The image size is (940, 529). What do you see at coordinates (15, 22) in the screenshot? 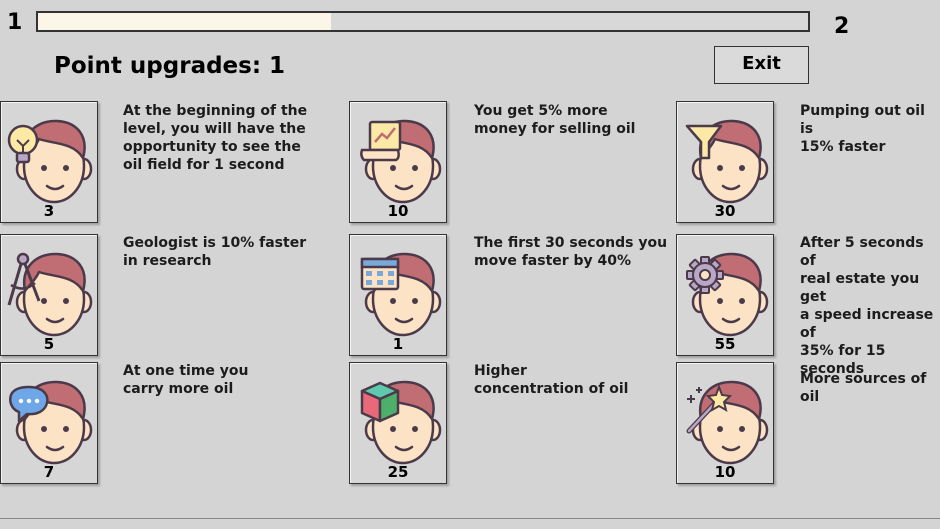
I see `current-level-number: 1` at bounding box center [15, 22].